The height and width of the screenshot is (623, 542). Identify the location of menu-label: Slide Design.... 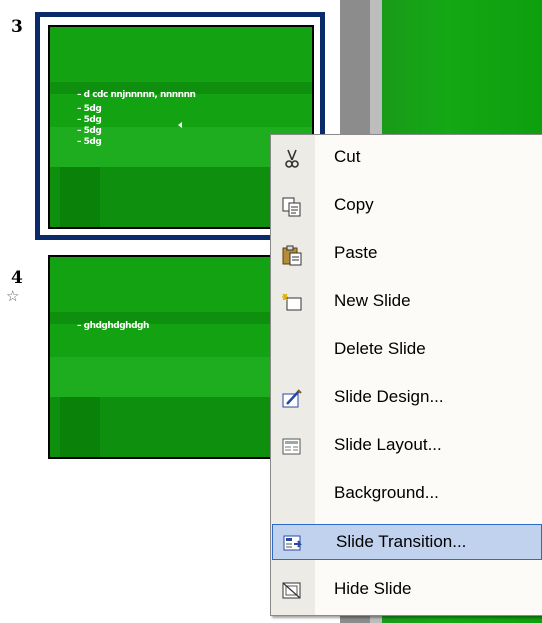
(389, 396).